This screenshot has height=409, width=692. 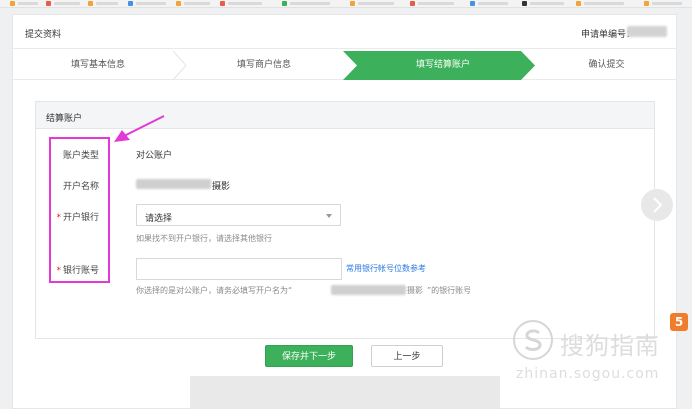 I want to click on account-name-redacted, so click(x=173, y=184).